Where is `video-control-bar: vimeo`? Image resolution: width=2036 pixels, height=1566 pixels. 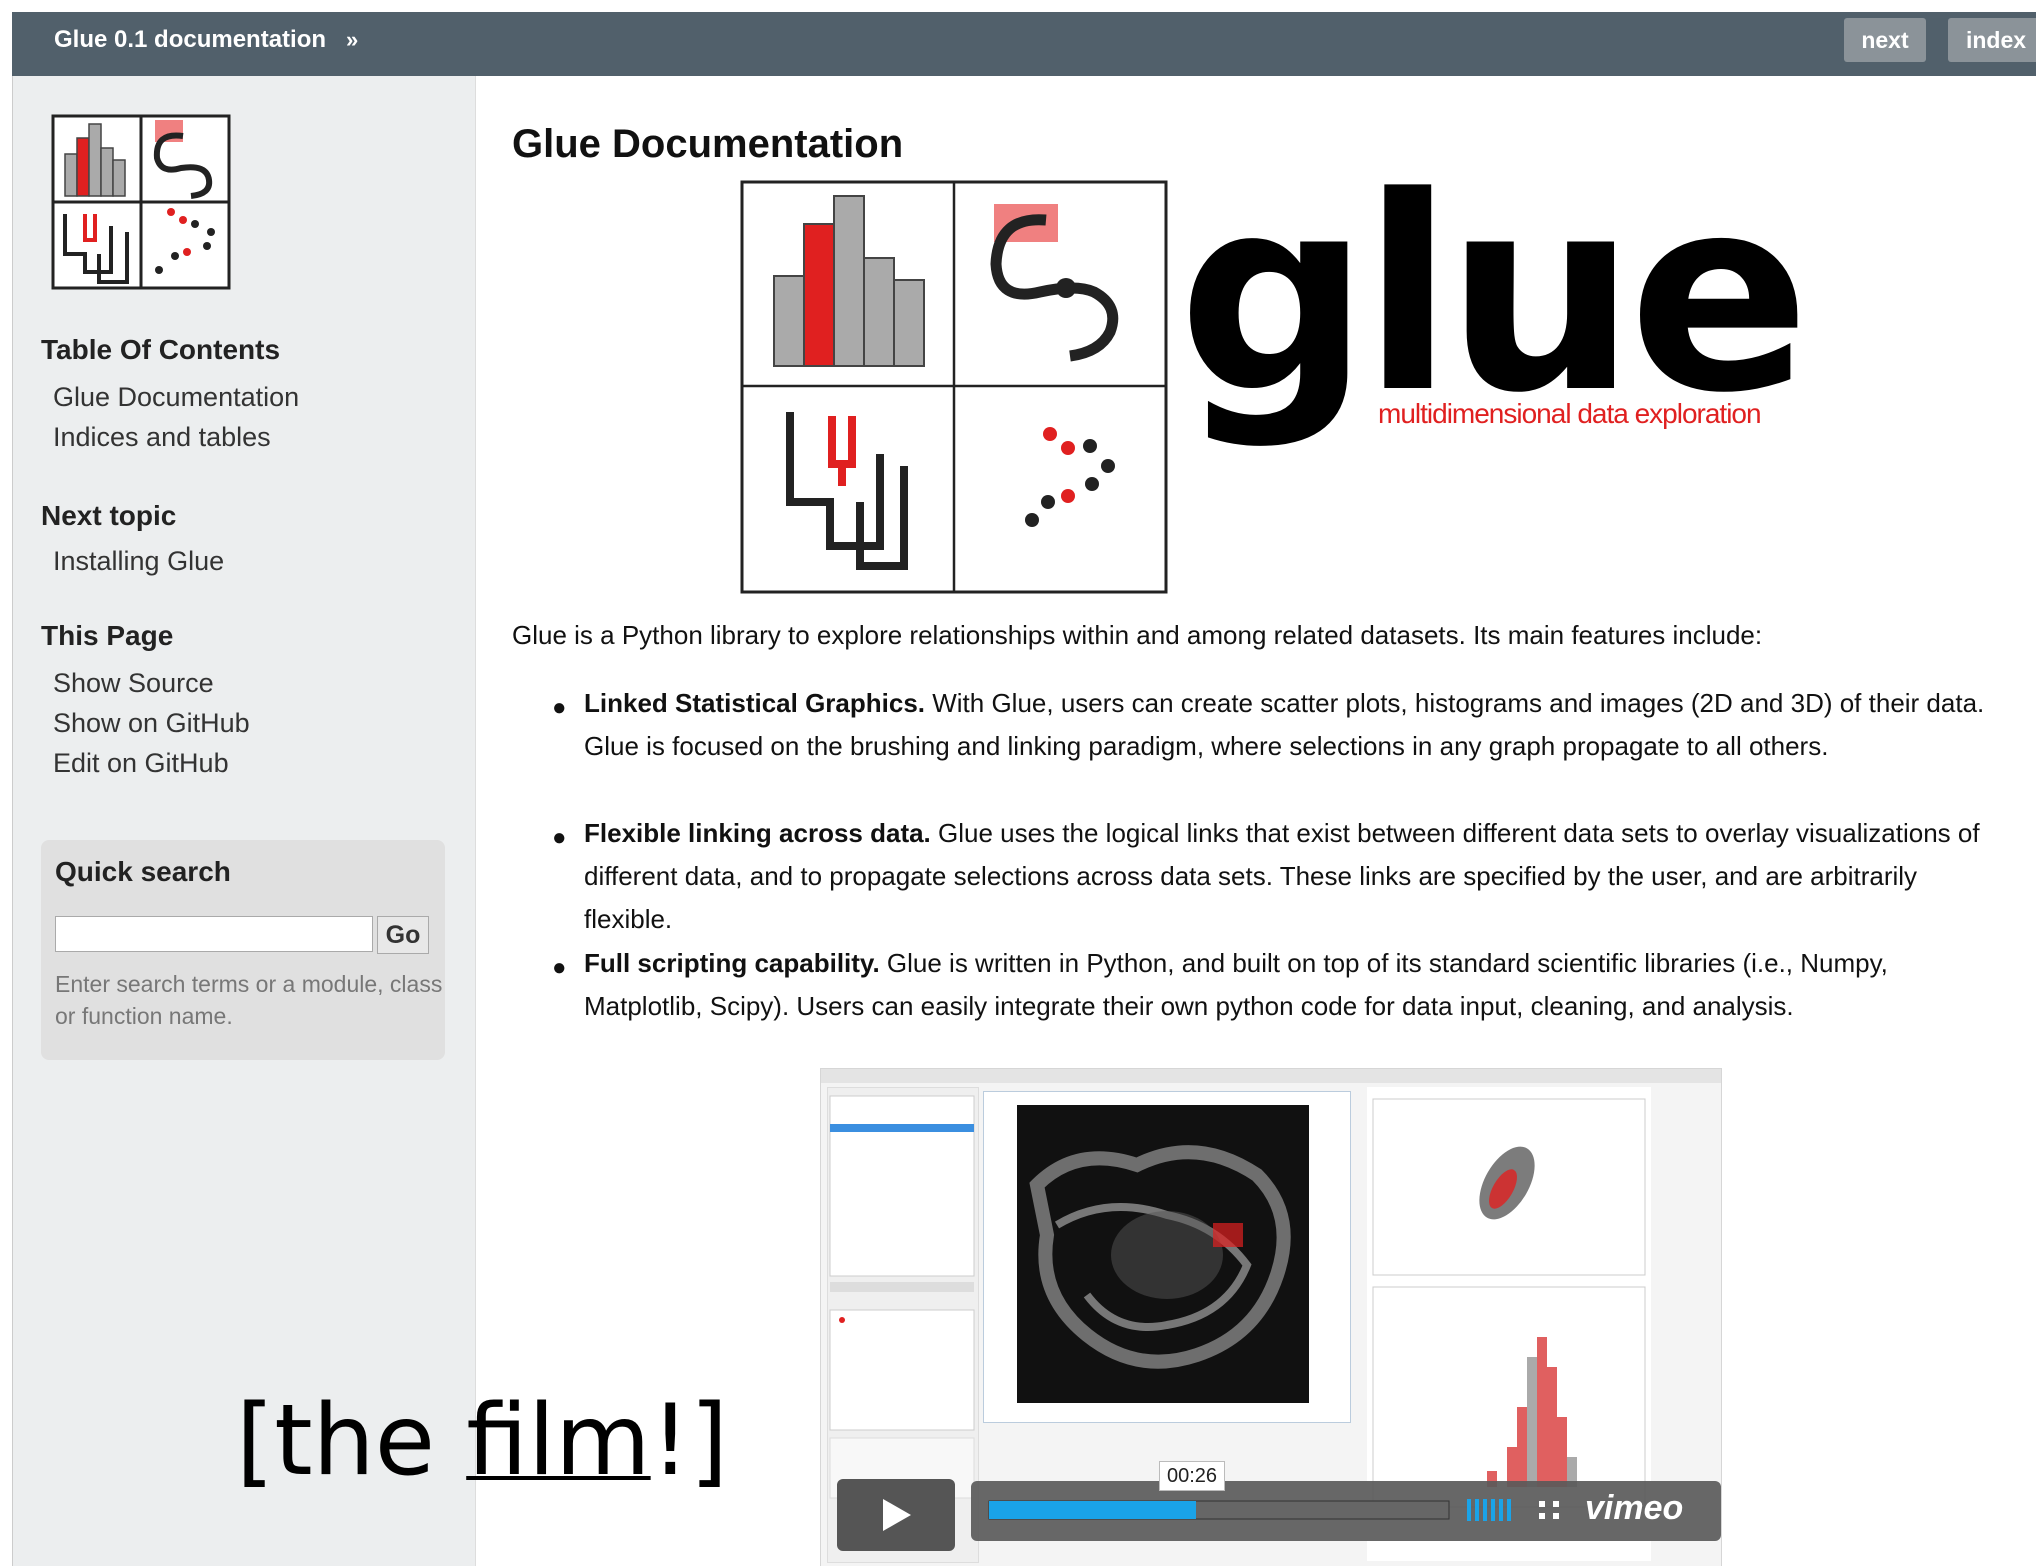 video-control-bar: vimeo is located at coordinates (1346, 1511).